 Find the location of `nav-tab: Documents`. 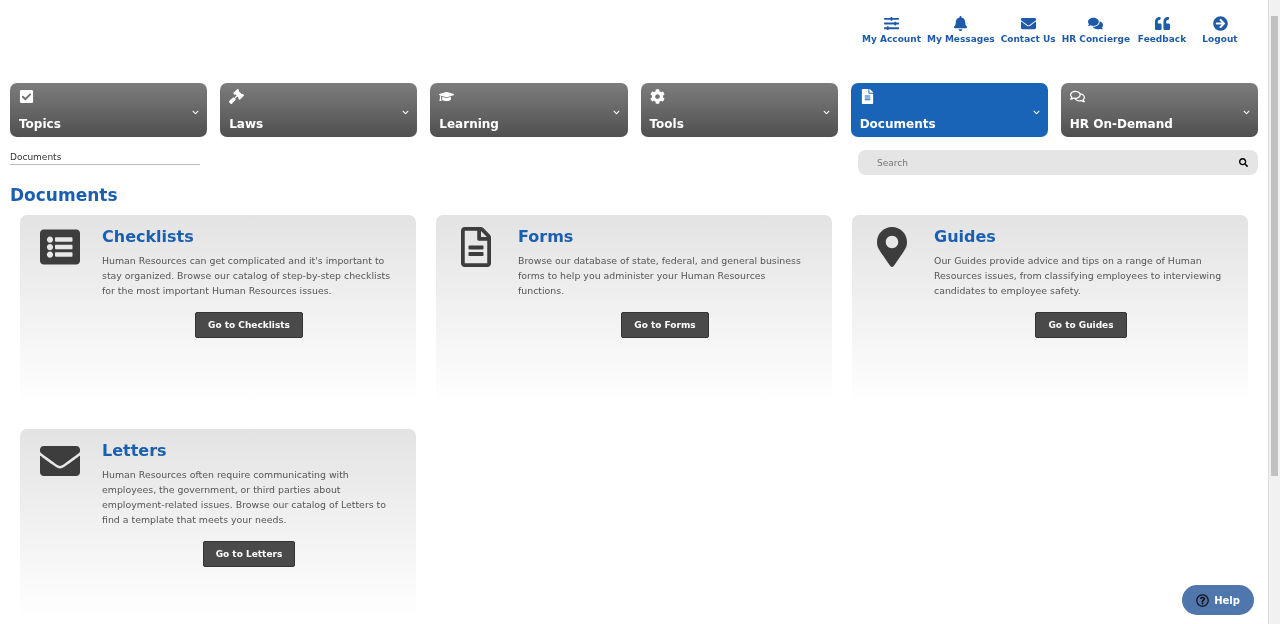

nav-tab: Documents is located at coordinates (949, 110).